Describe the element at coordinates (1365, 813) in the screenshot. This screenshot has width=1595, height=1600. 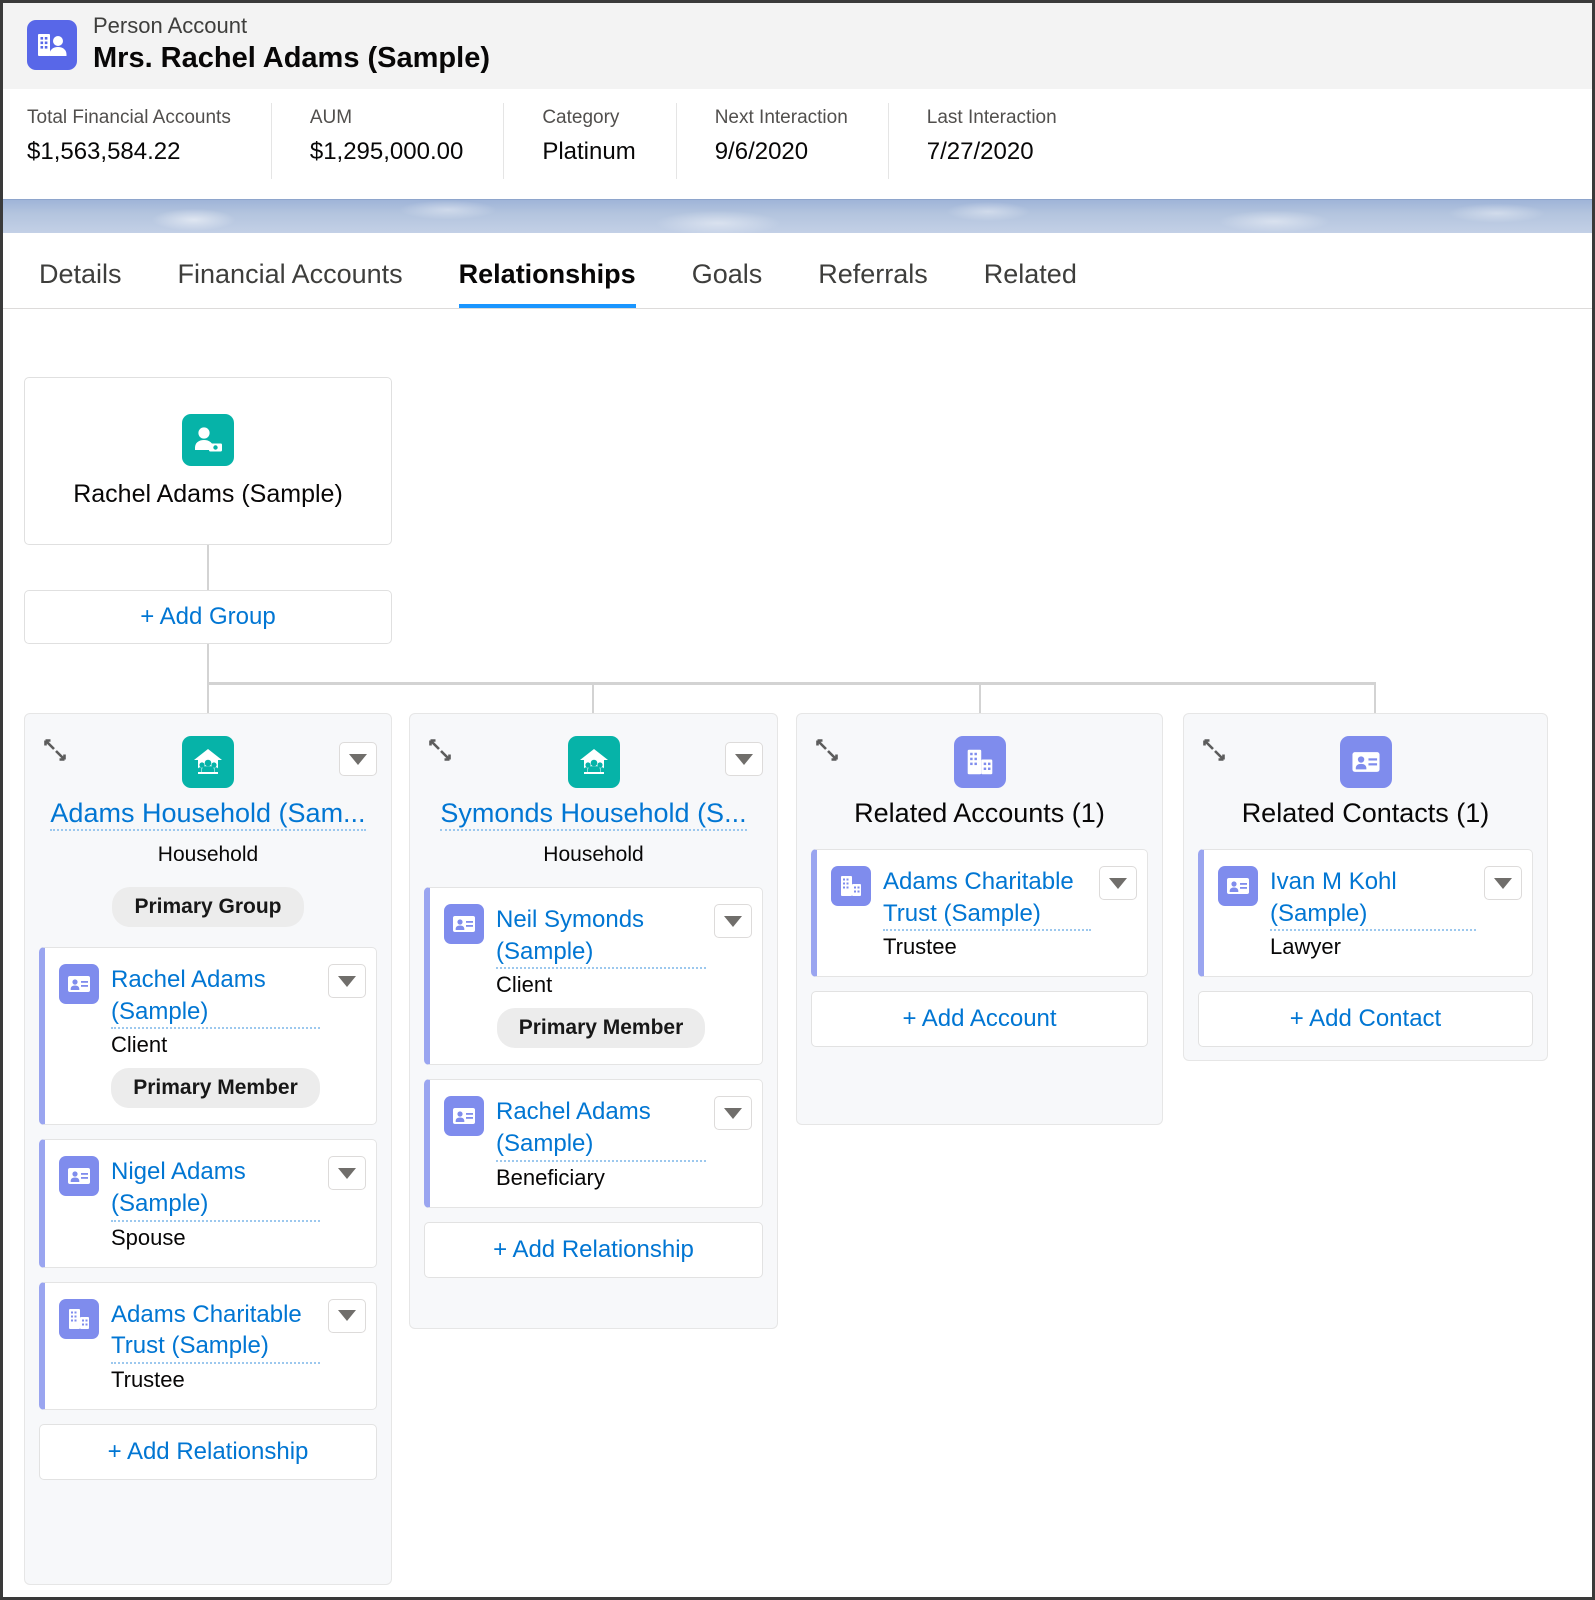
I see `group-card-title: Related Contacts (1)` at that location.